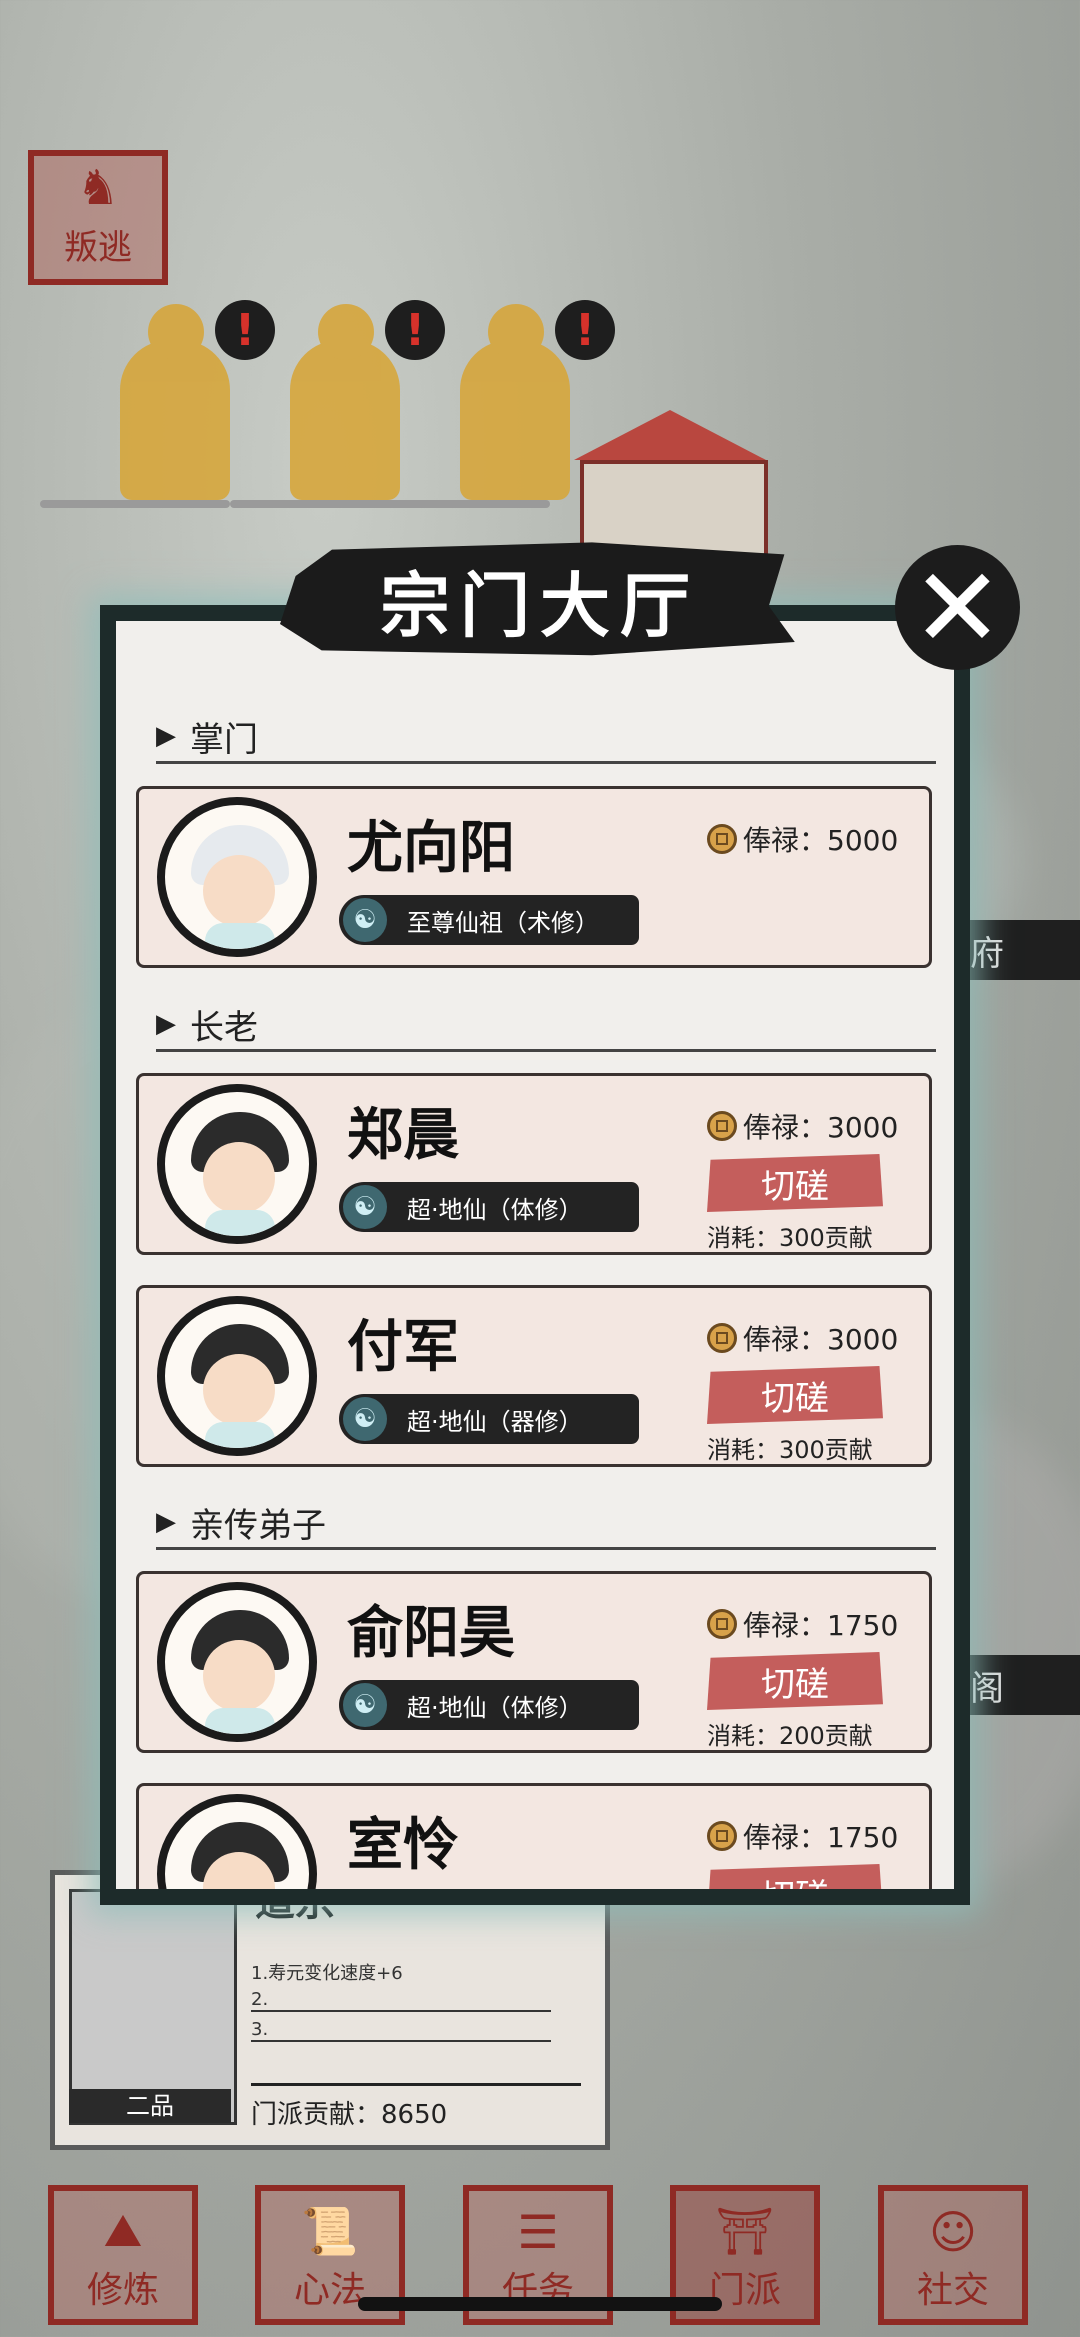 This screenshot has height=2337, width=1080. Describe the element at coordinates (538, 2232) in the screenshot. I see `book-icon: ☰` at that location.